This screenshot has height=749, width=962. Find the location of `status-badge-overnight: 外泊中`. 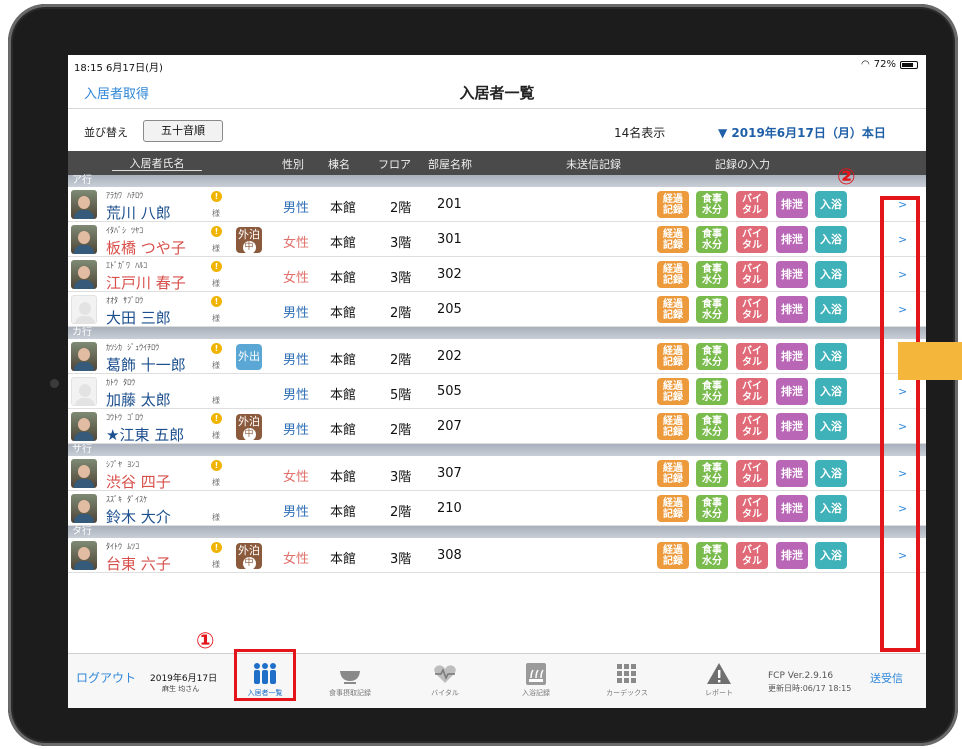

status-badge-overnight: 外泊中 is located at coordinates (249, 556).